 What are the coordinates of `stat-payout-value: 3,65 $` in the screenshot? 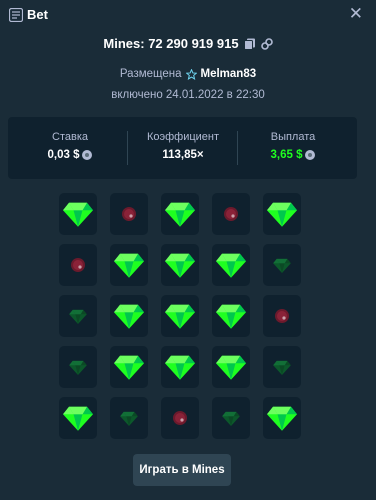 It's located at (293, 155).